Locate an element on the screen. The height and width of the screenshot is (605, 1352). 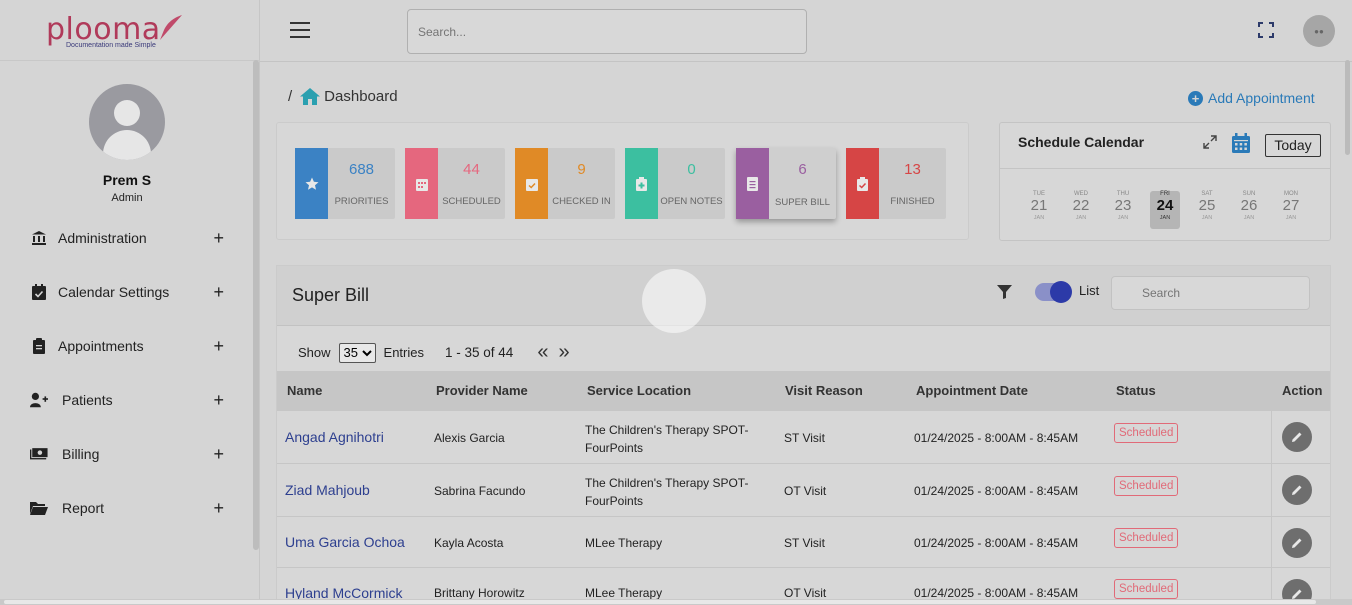
filter-icon is located at coordinates (1004, 292).